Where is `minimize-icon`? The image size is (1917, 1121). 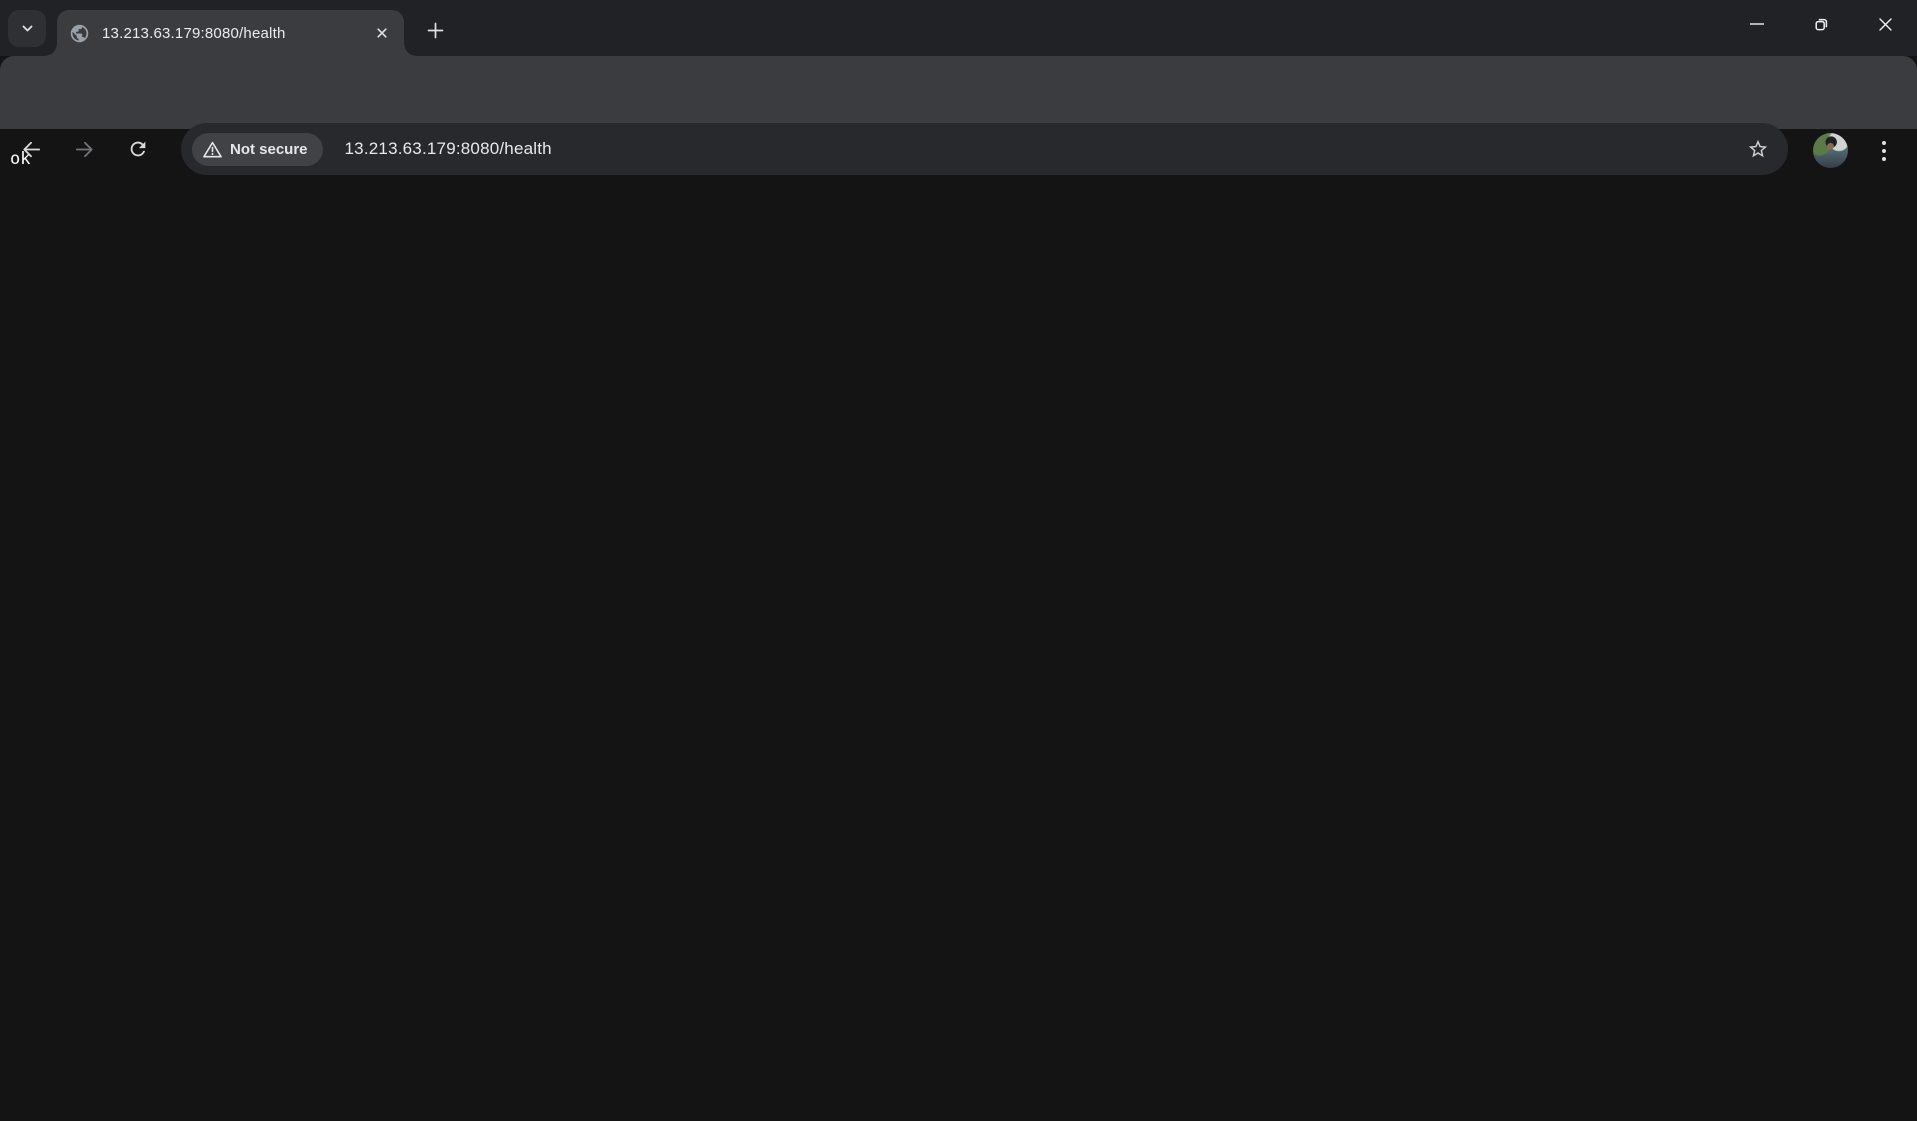 minimize-icon is located at coordinates (1757, 24).